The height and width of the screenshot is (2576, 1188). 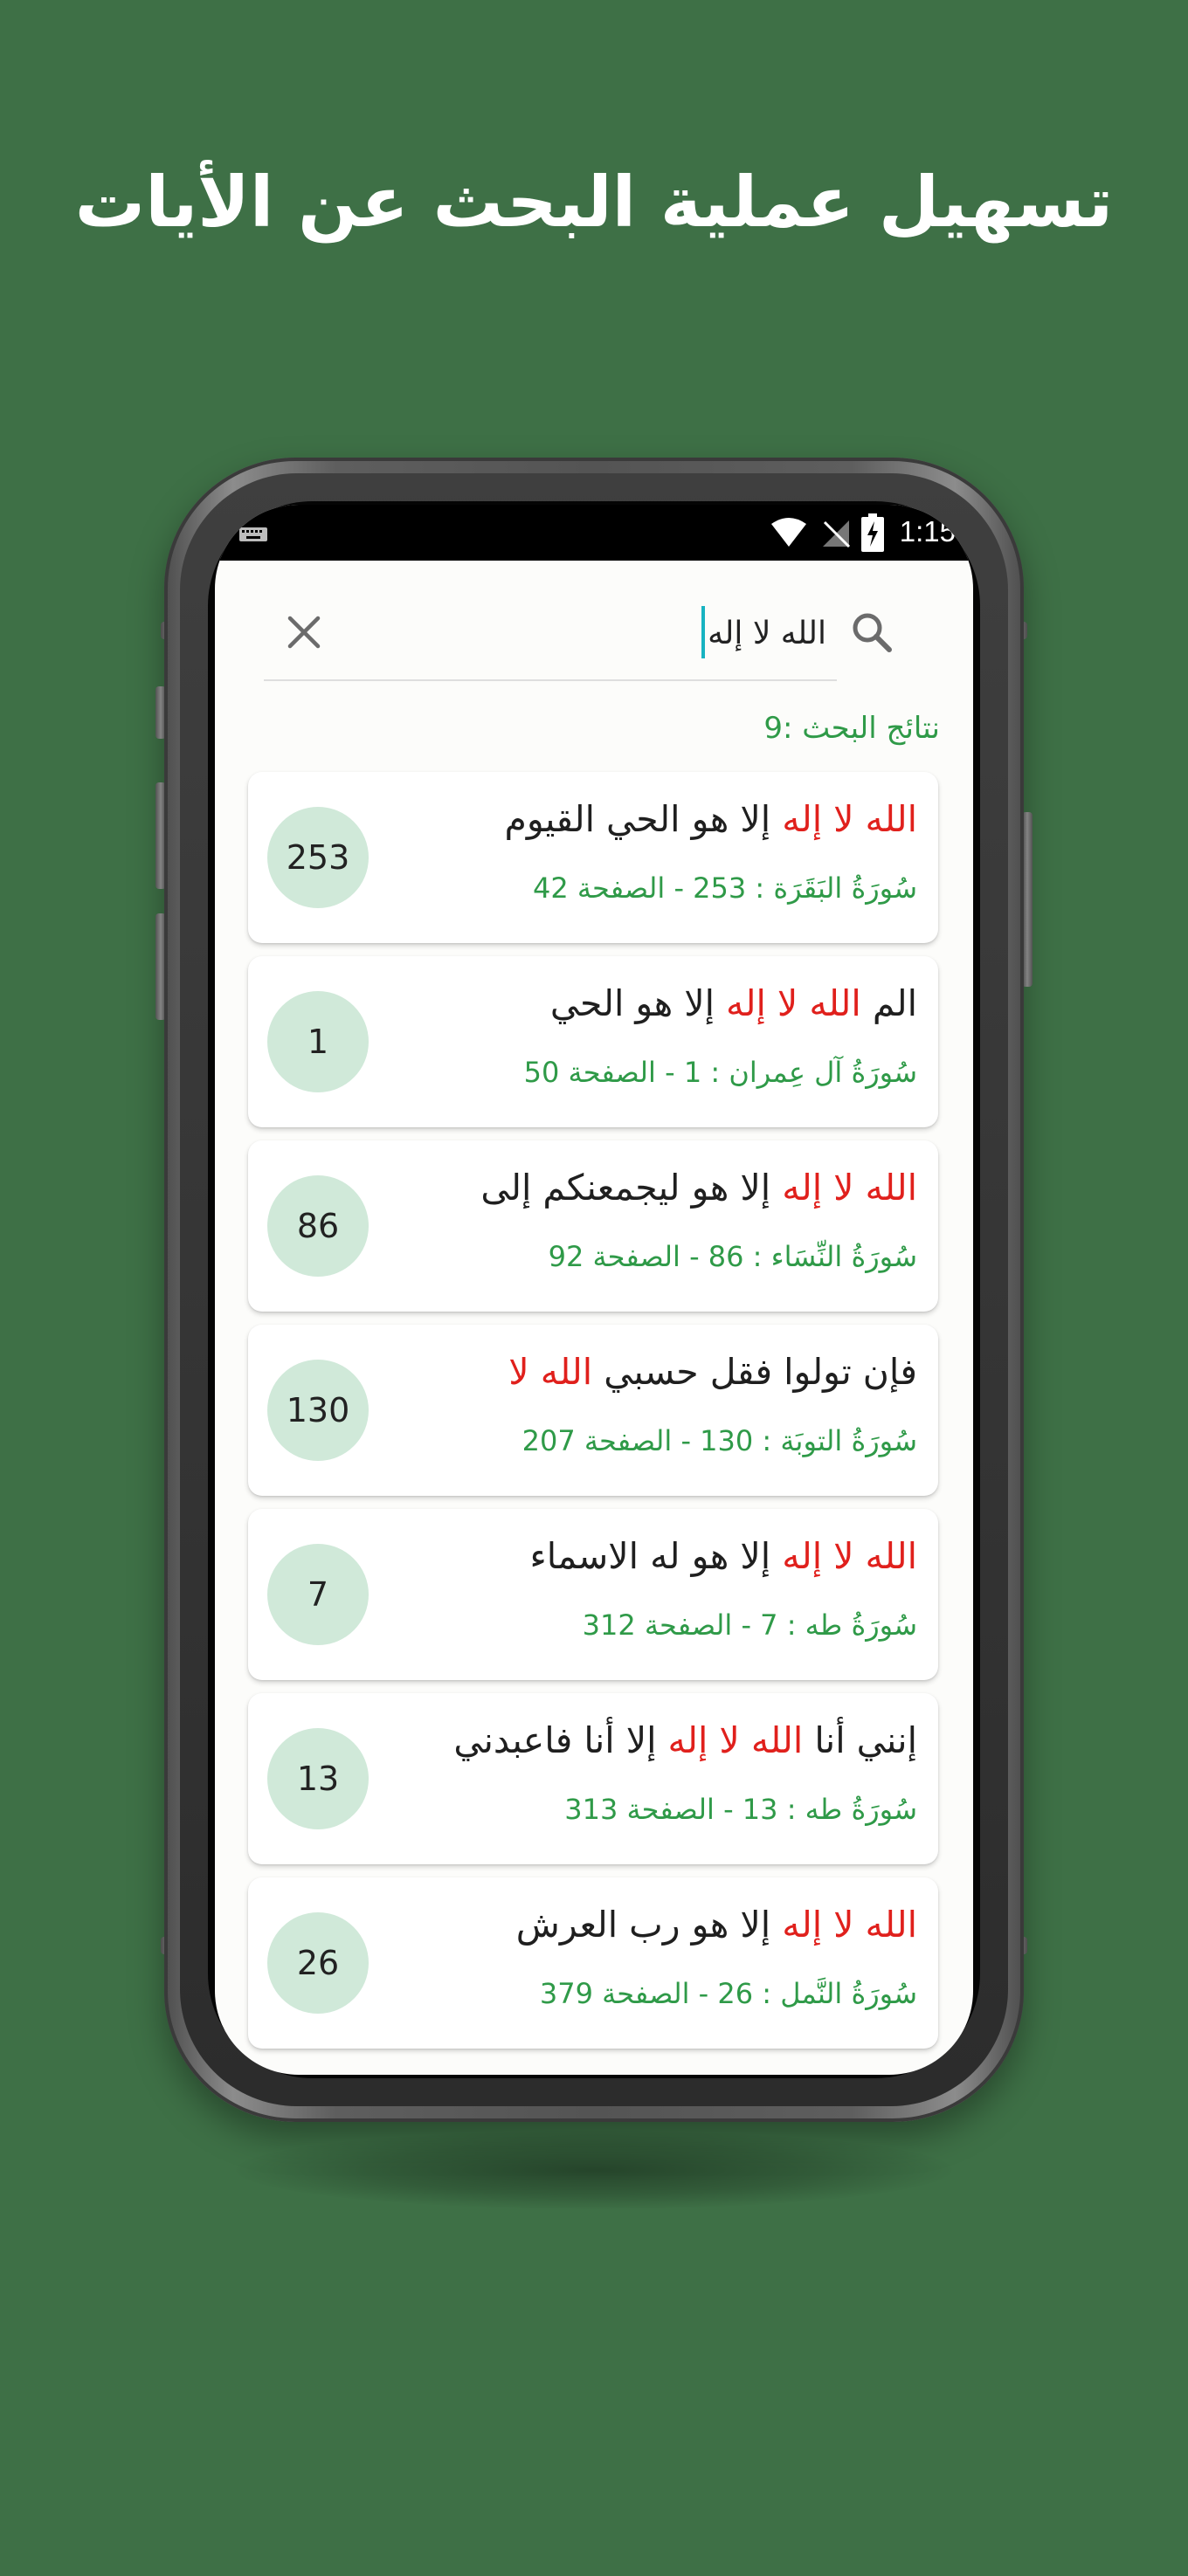 What do you see at coordinates (594, 2170) in the screenshot?
I see `phone-shadow` at bounding box center [594, 2170].